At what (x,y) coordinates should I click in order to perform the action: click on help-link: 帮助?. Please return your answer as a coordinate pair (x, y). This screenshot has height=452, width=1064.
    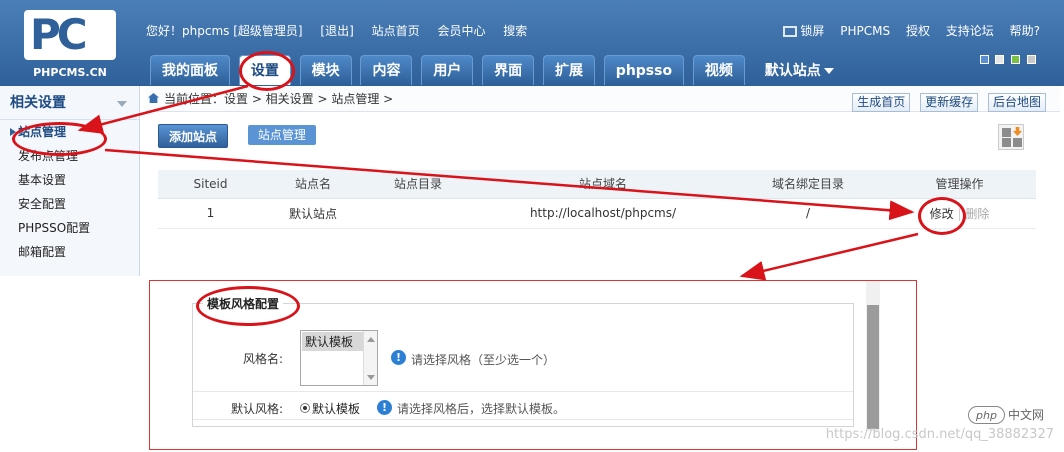
    Looking at the image, I should click on (1025, 31).